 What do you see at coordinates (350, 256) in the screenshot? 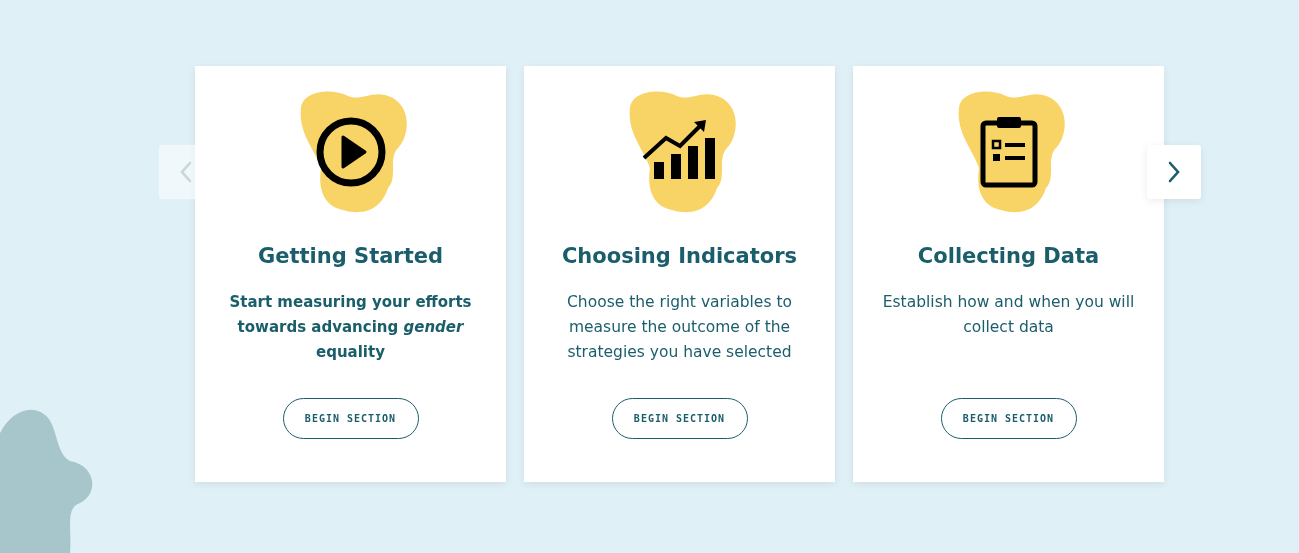
I see `card-title: Getting Started` at bounding box center [350, 256].